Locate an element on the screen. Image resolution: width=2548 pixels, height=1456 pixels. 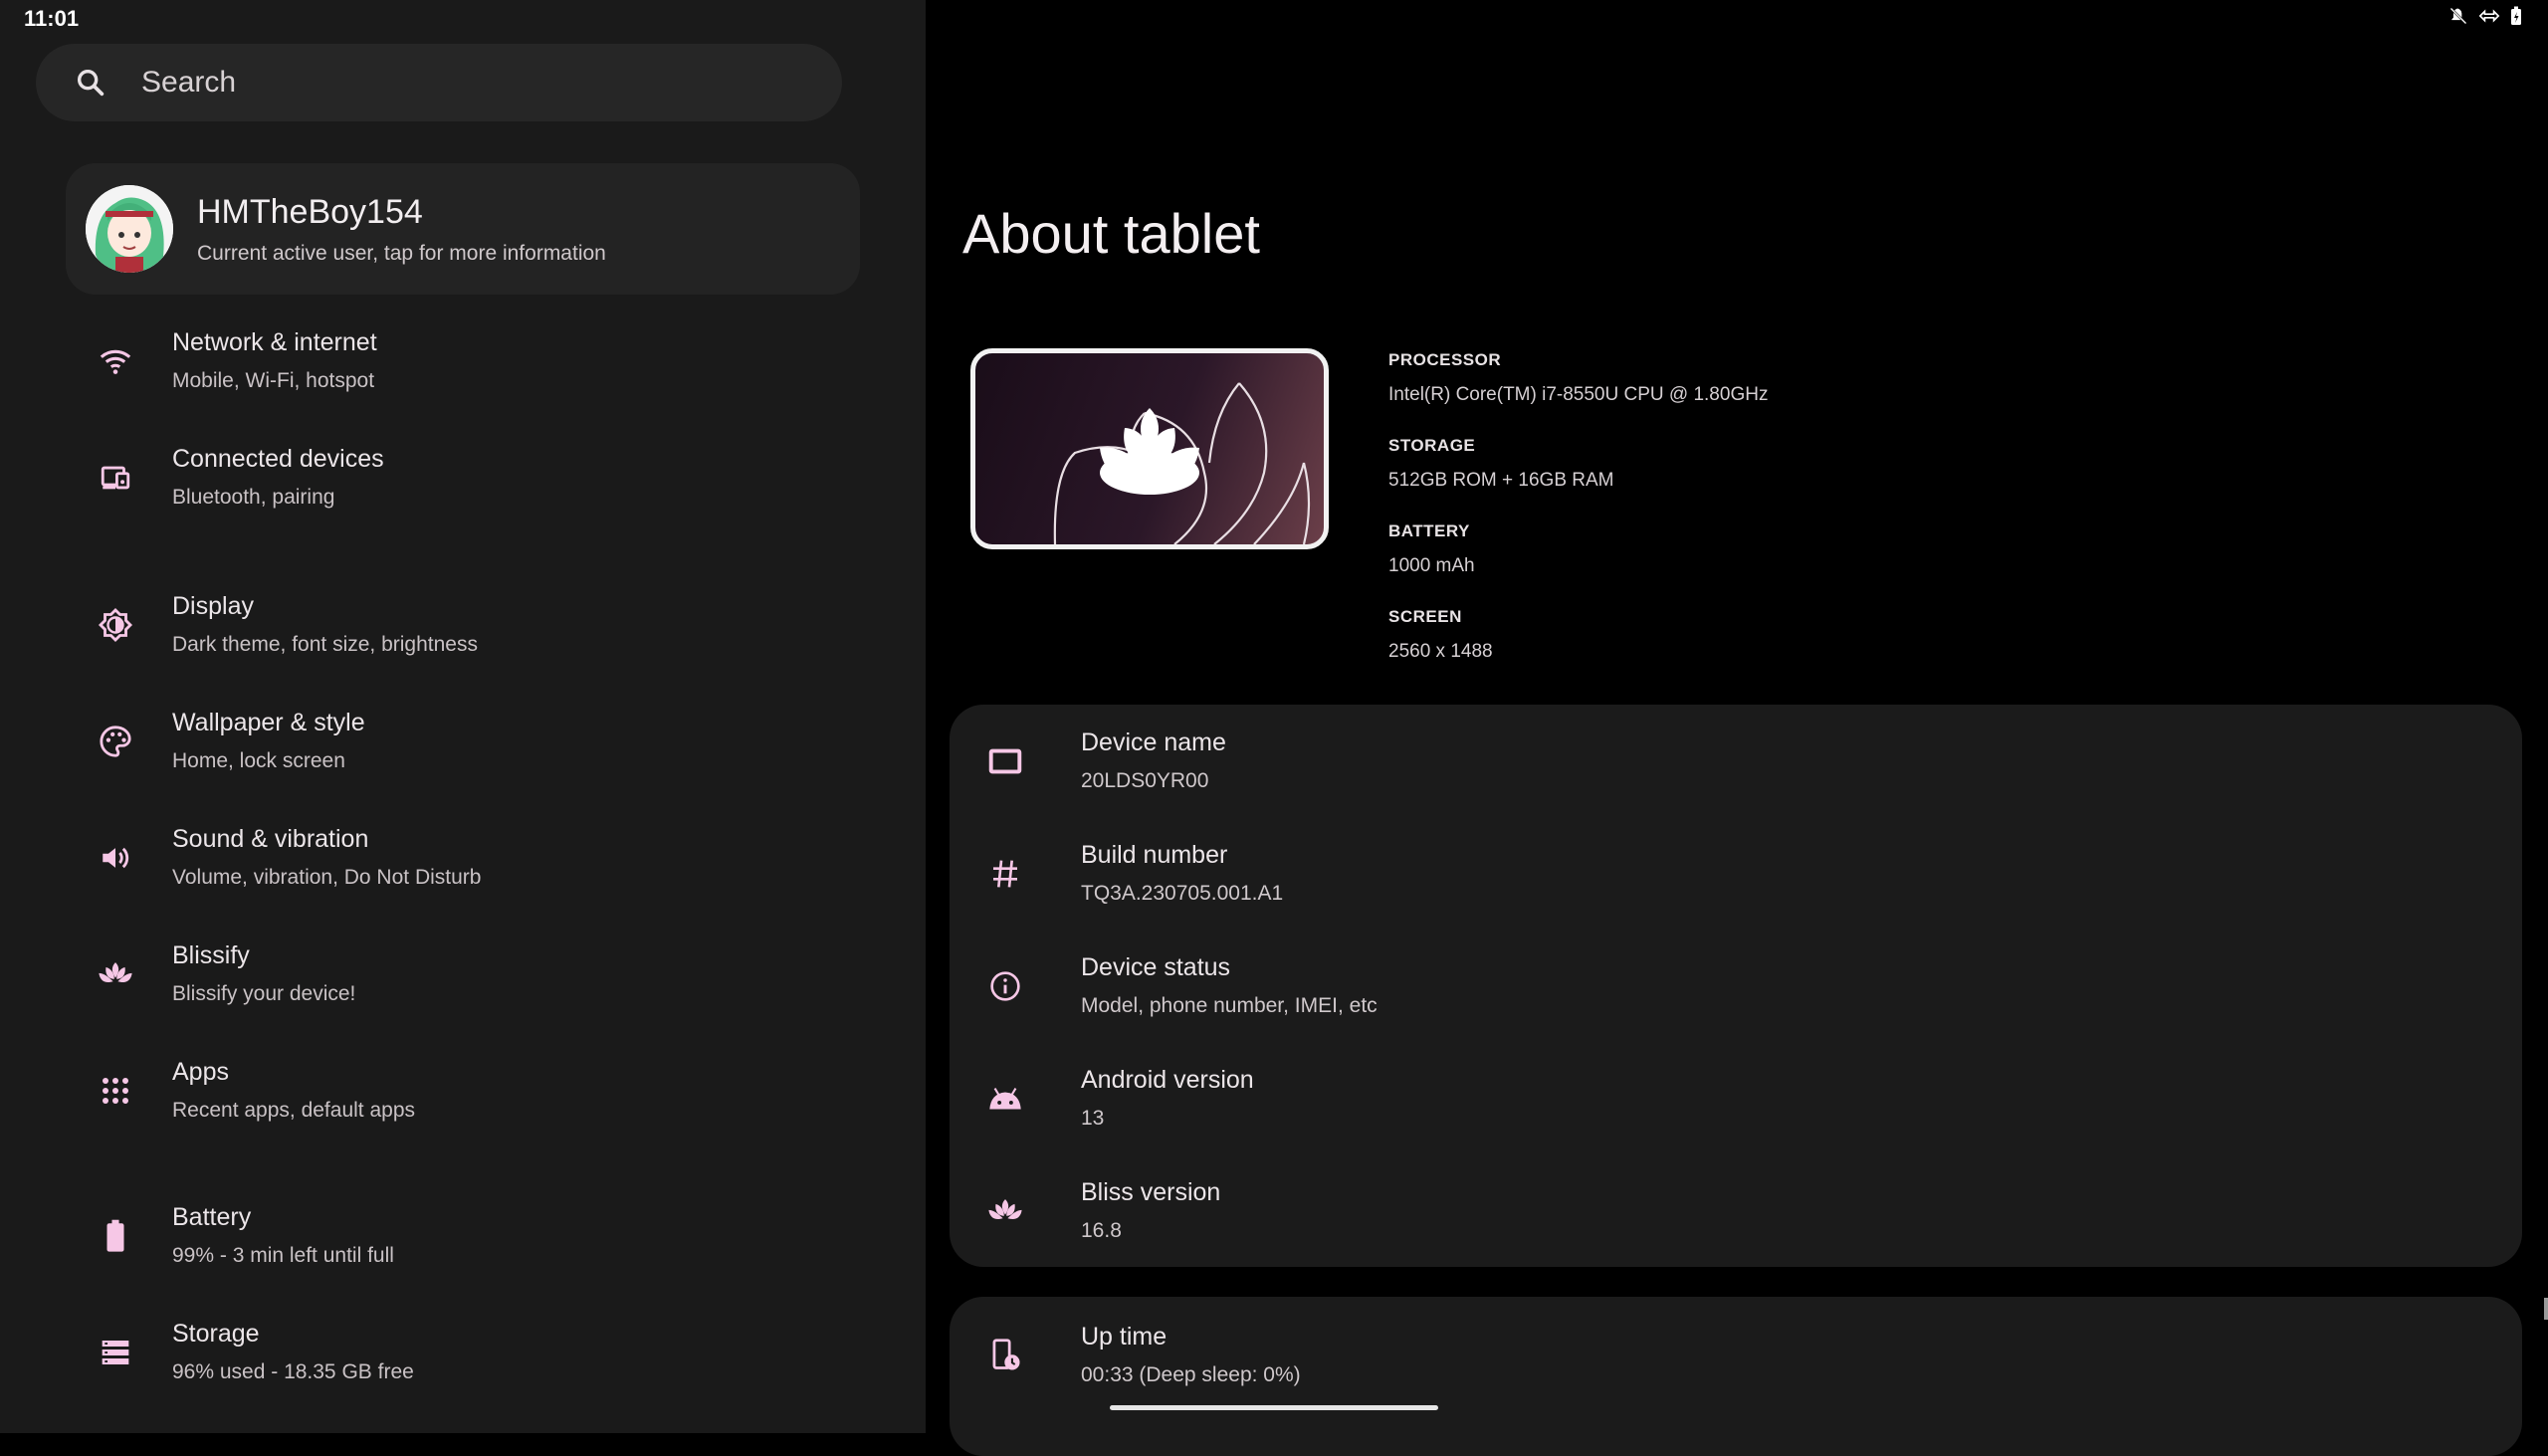
devices-icon is located at coordinates (115, 478).